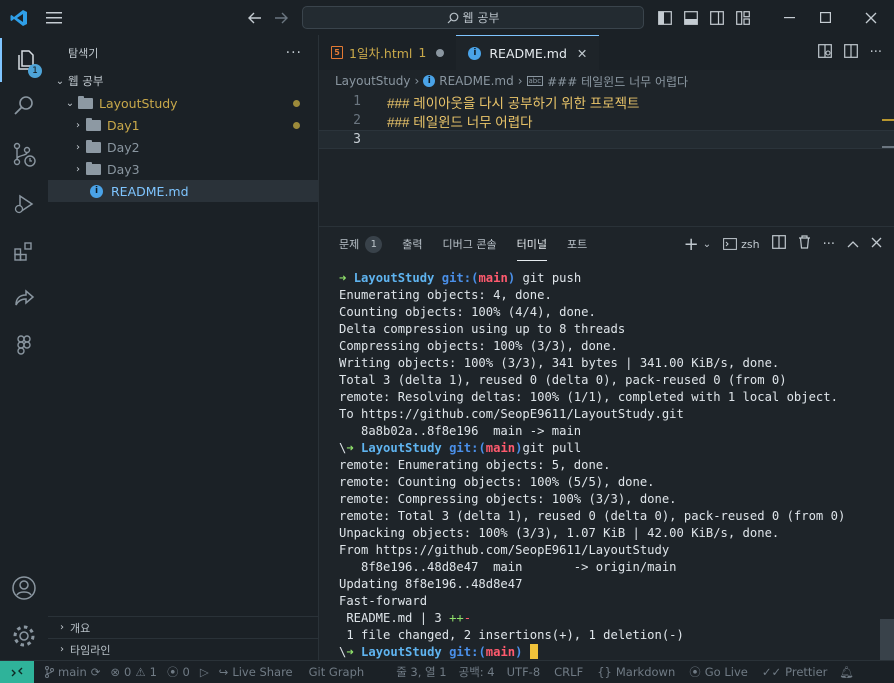 The image size is (894, 683). Describe the element at coordinates (743, 17) in the screenshot. I see `customize-layout-icon` at that location.